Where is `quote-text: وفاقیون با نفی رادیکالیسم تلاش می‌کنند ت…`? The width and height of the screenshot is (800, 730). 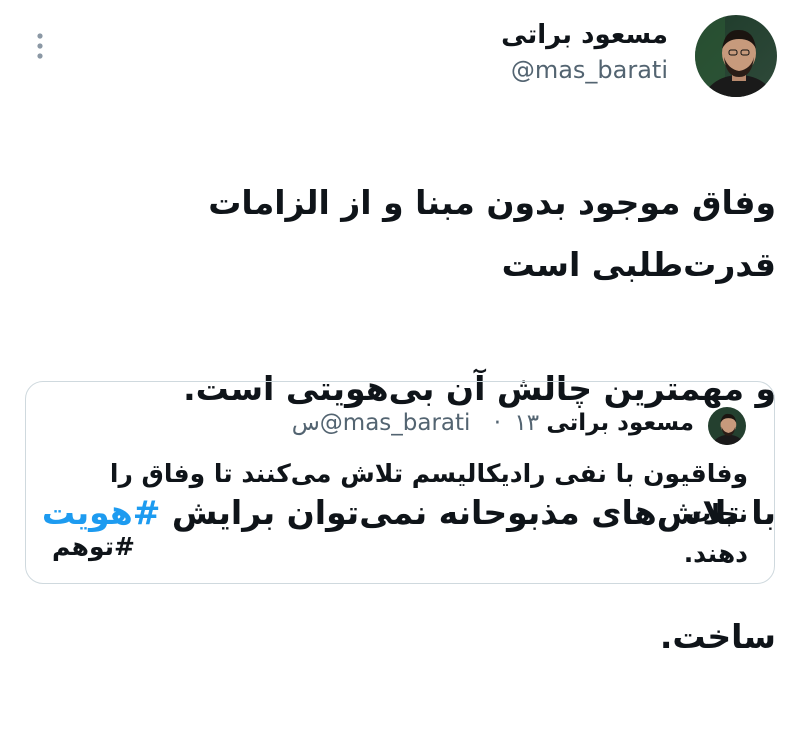 quote-text: وفاقیون با نفی رادیکالیسم تلاش می‌کنند ت… is located at coordinates (403, 514).